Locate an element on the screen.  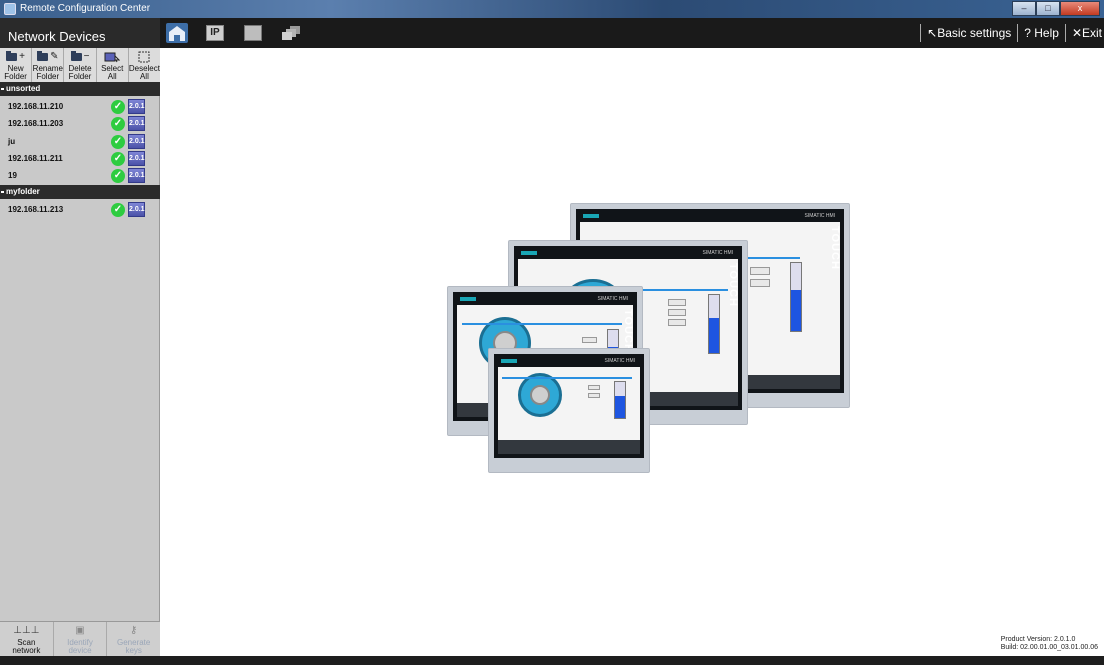
panel-view-icon is located at coordinates (253, 33).